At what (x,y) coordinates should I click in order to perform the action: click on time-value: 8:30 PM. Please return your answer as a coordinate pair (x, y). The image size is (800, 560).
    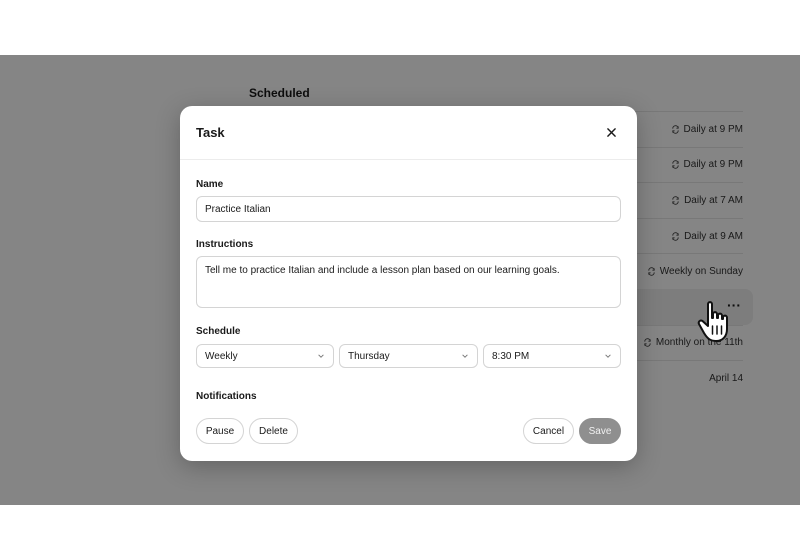
    Looking at the image, I should click on (511, 356).